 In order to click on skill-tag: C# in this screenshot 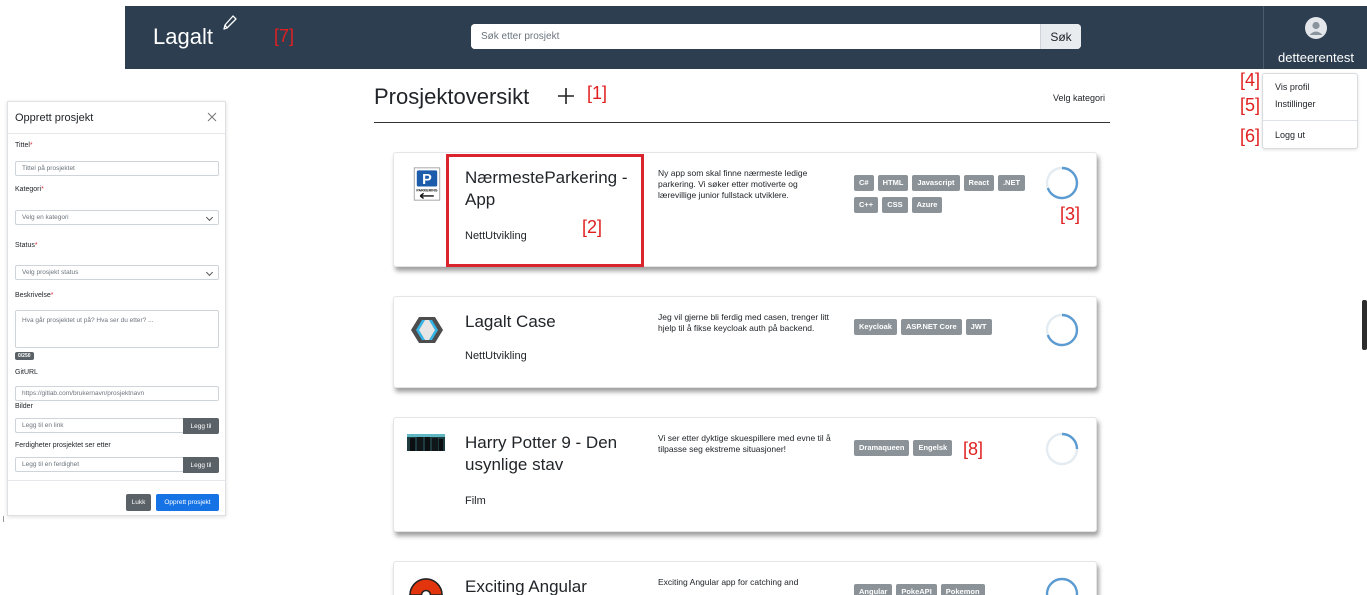, I will do `click(864, 183)`.